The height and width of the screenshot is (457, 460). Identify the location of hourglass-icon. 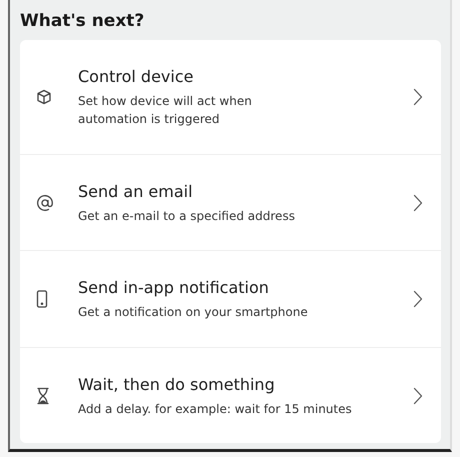
(43, 395).